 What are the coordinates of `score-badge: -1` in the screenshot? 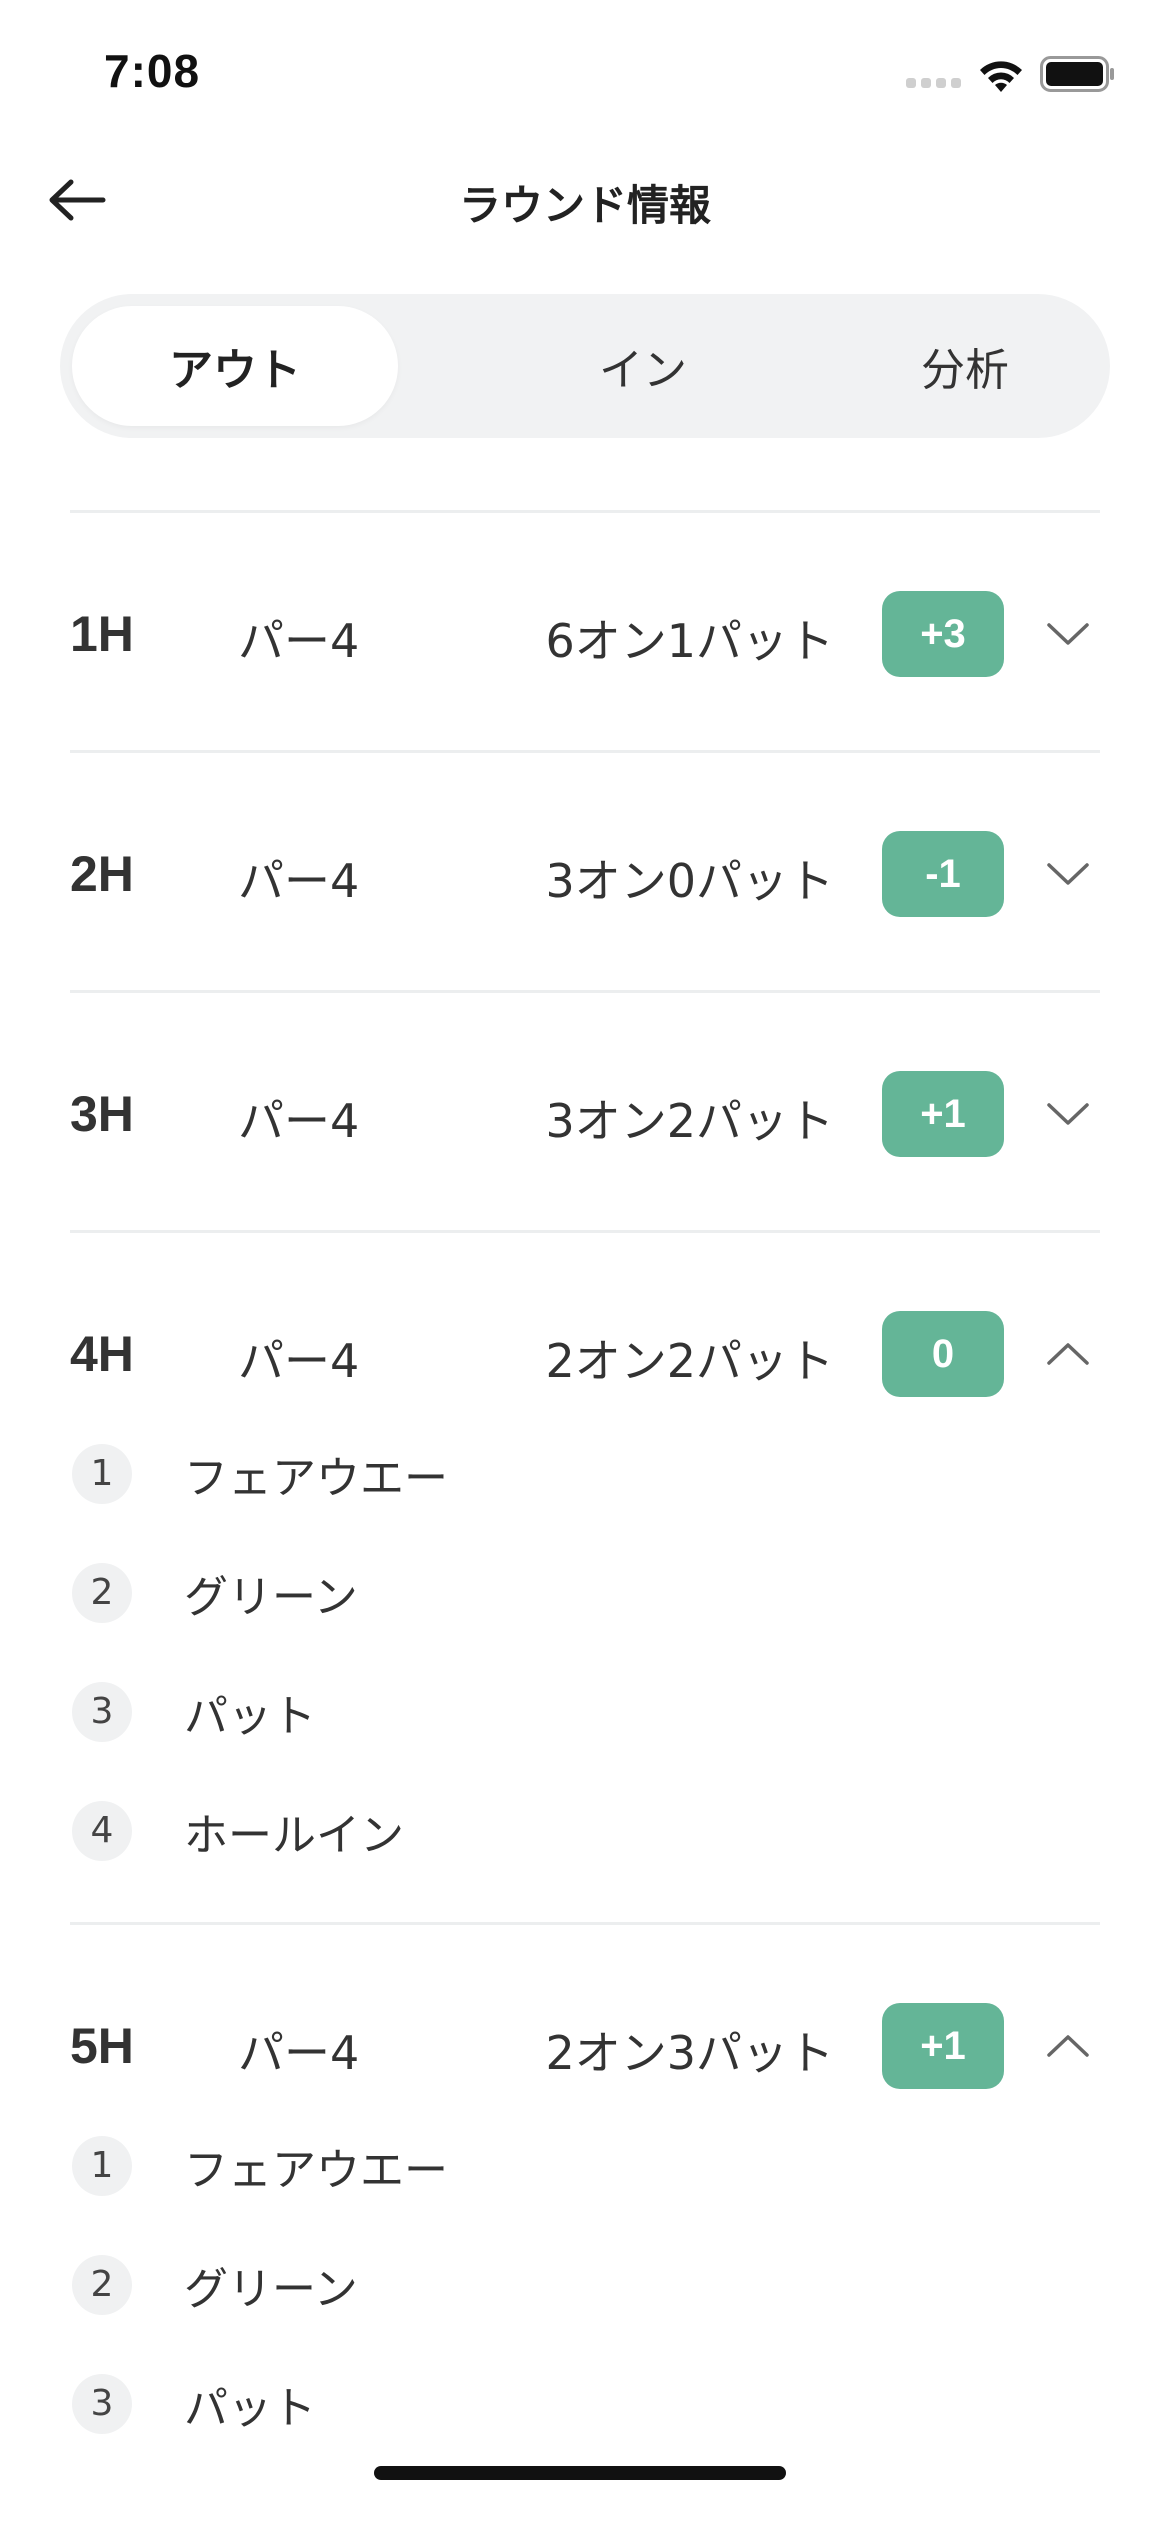 It's located at (943, 874).